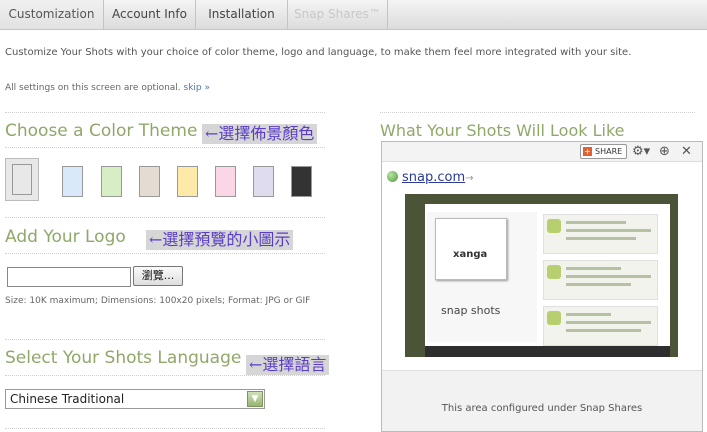 Image resolution: width=707 pixels, height=432 pixels. I want to click on thumbnail-popup-card: xanga, so click(471, 249).